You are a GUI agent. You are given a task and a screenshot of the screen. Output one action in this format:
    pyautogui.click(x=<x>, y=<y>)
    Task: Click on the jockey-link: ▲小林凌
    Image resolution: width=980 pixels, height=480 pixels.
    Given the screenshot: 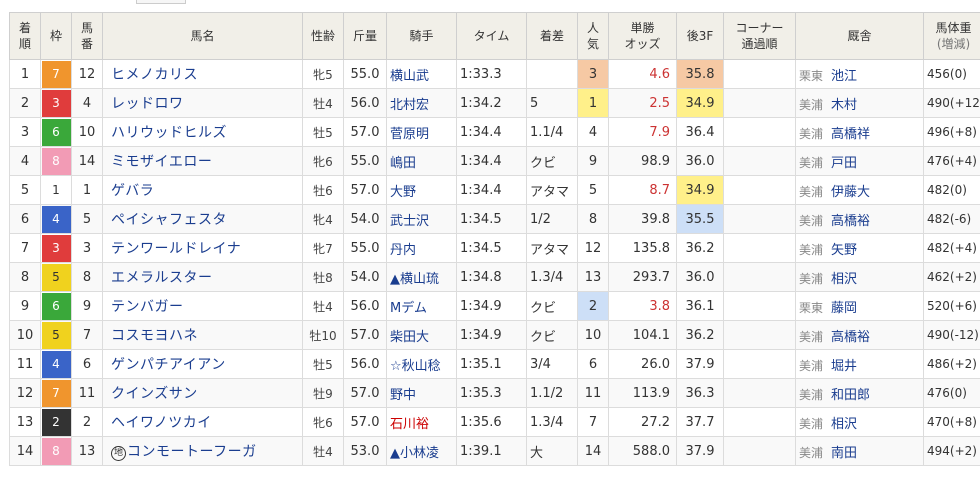 What is the action you would take?
    pyautogui.click(x=414, y=453)
    